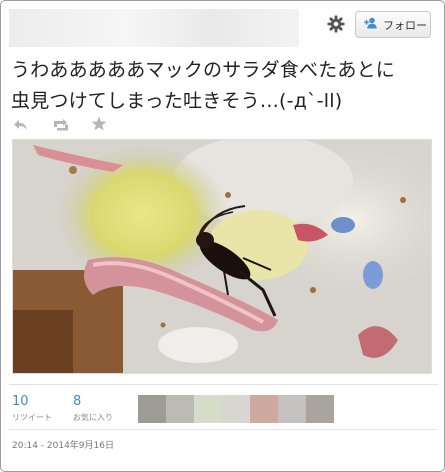  Describe the element at coordinates (93, 417) in the screenshot. I see `favorite-count-label: お気に入り` at that location.